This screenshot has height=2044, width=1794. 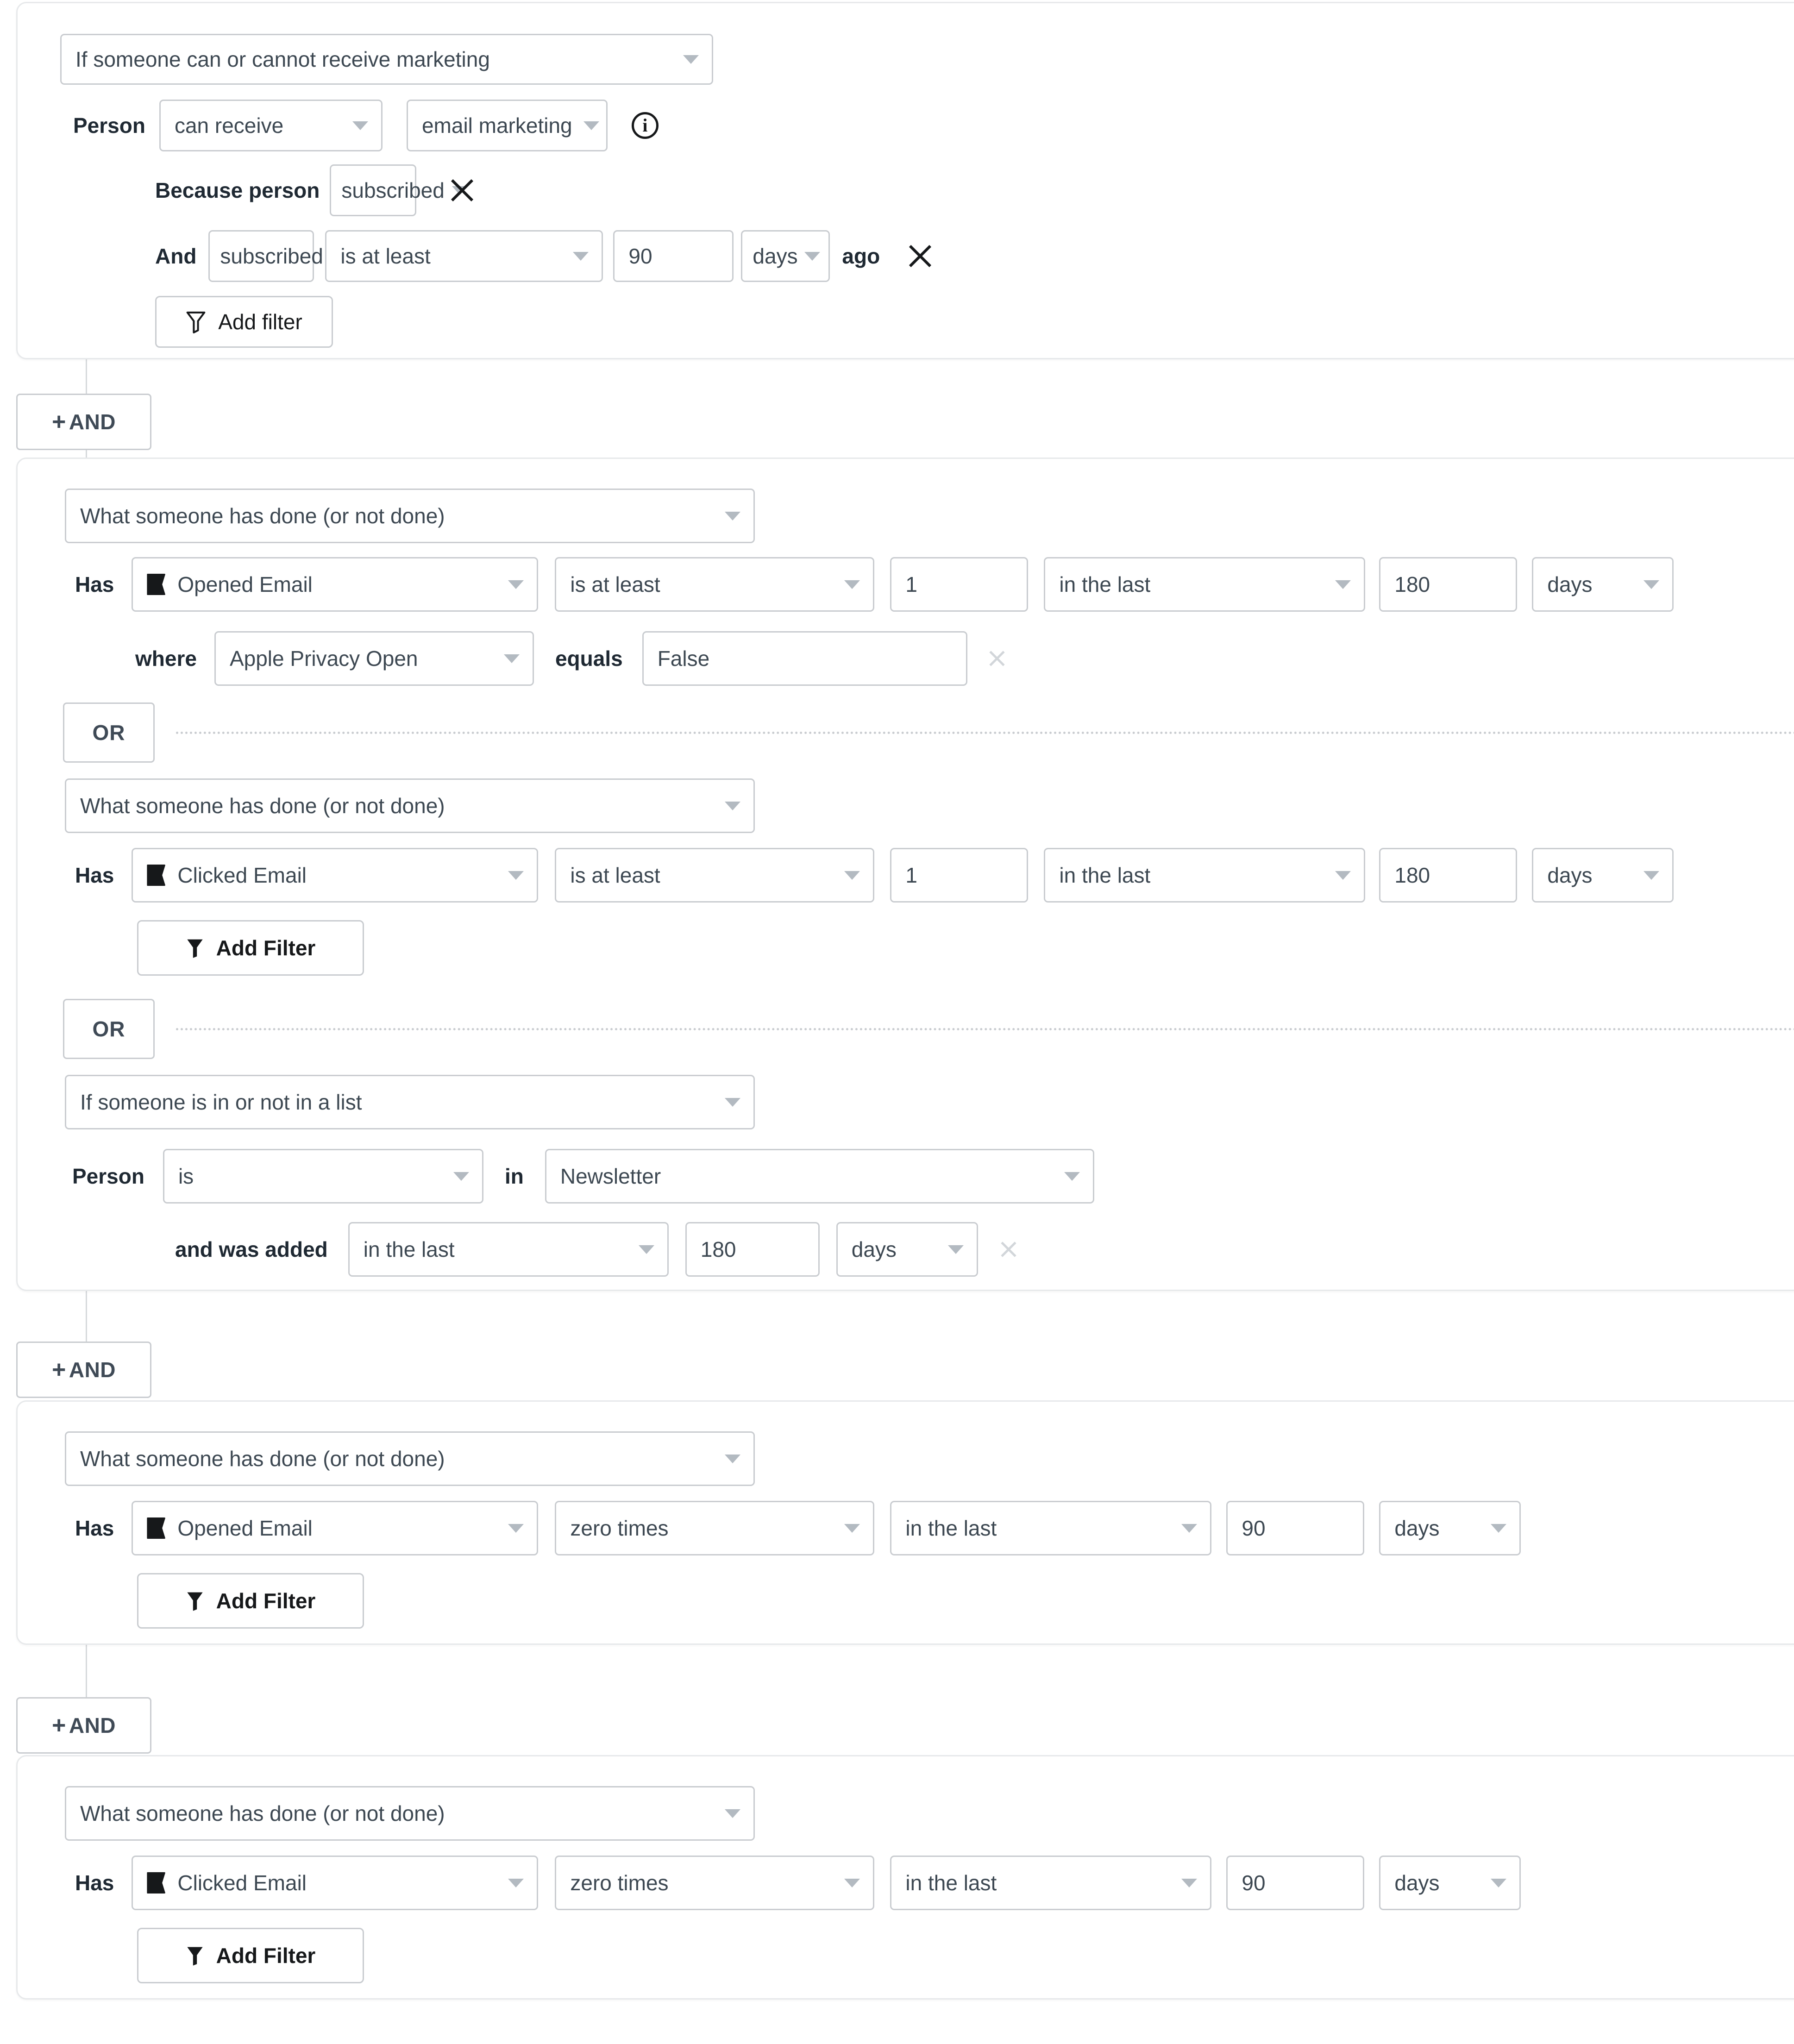 I want to click on or-group-button-1: OR, so click(x=109, y=732).